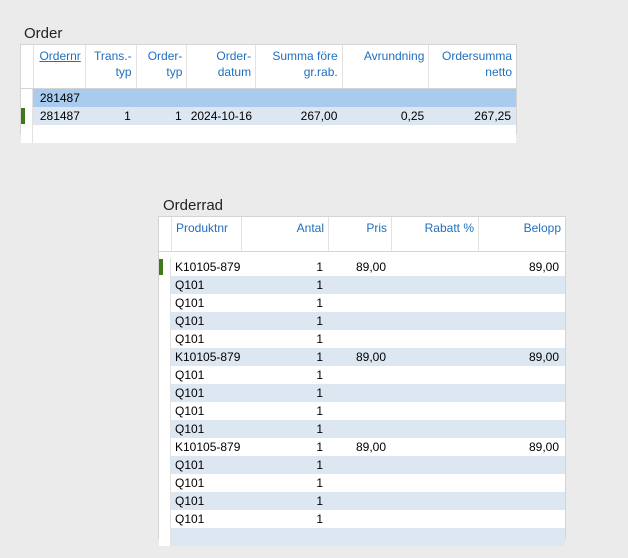  I want to click on column-header-pris: Pris, so click(360, 234).